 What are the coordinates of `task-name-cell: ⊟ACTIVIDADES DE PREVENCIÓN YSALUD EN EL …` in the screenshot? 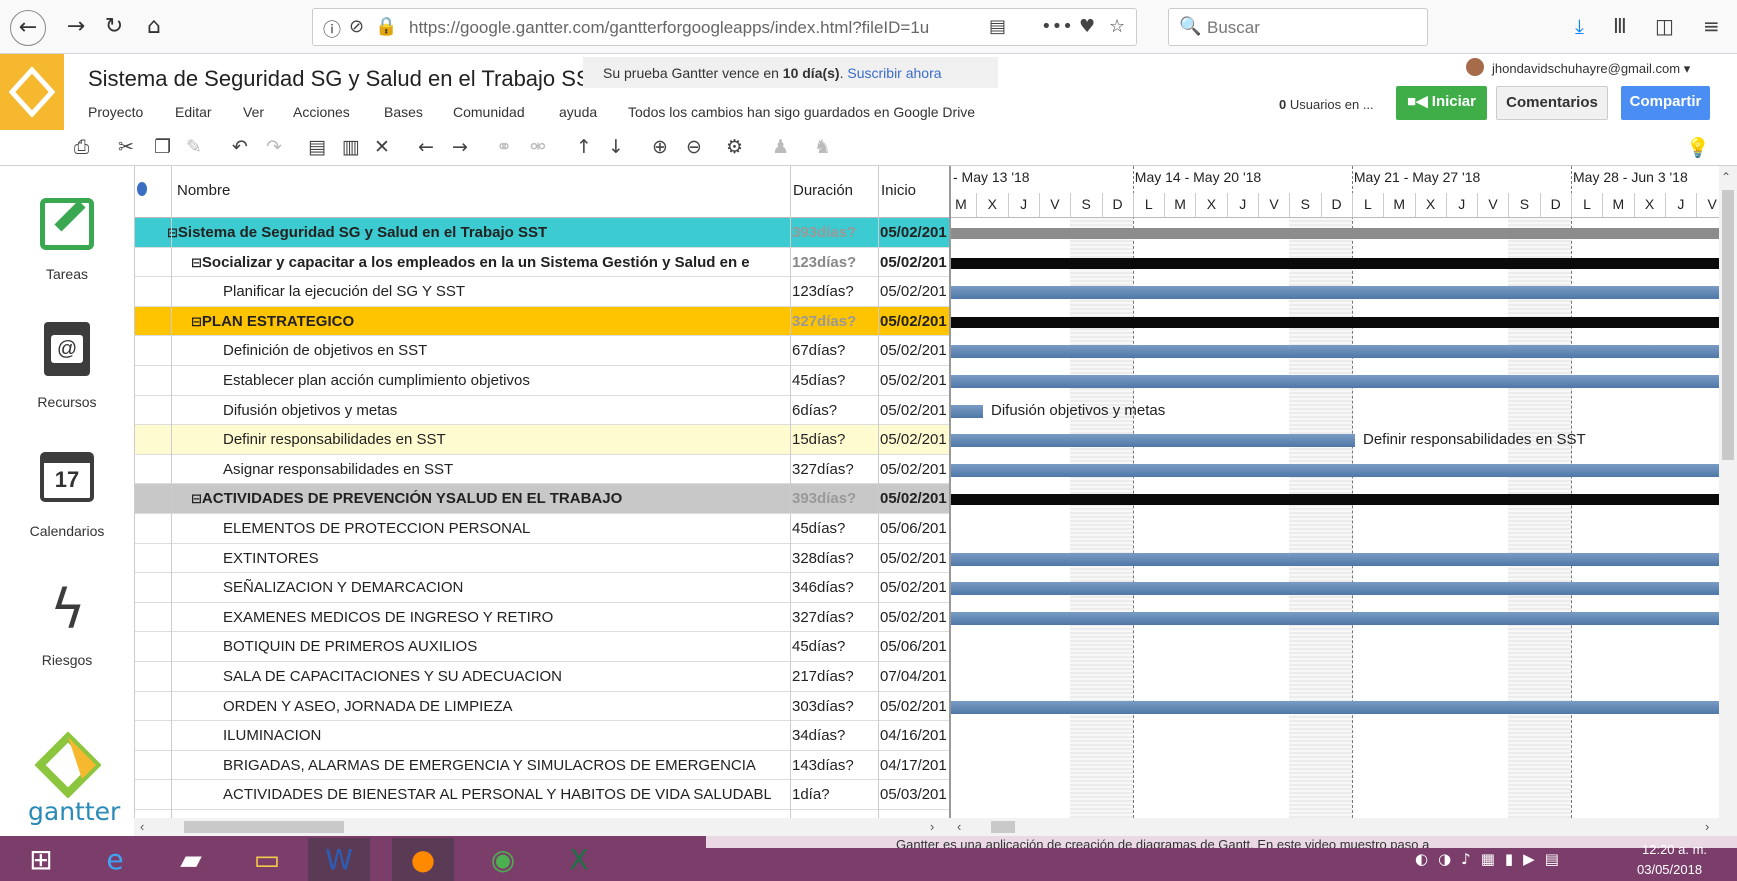 It's located at (481, 498).